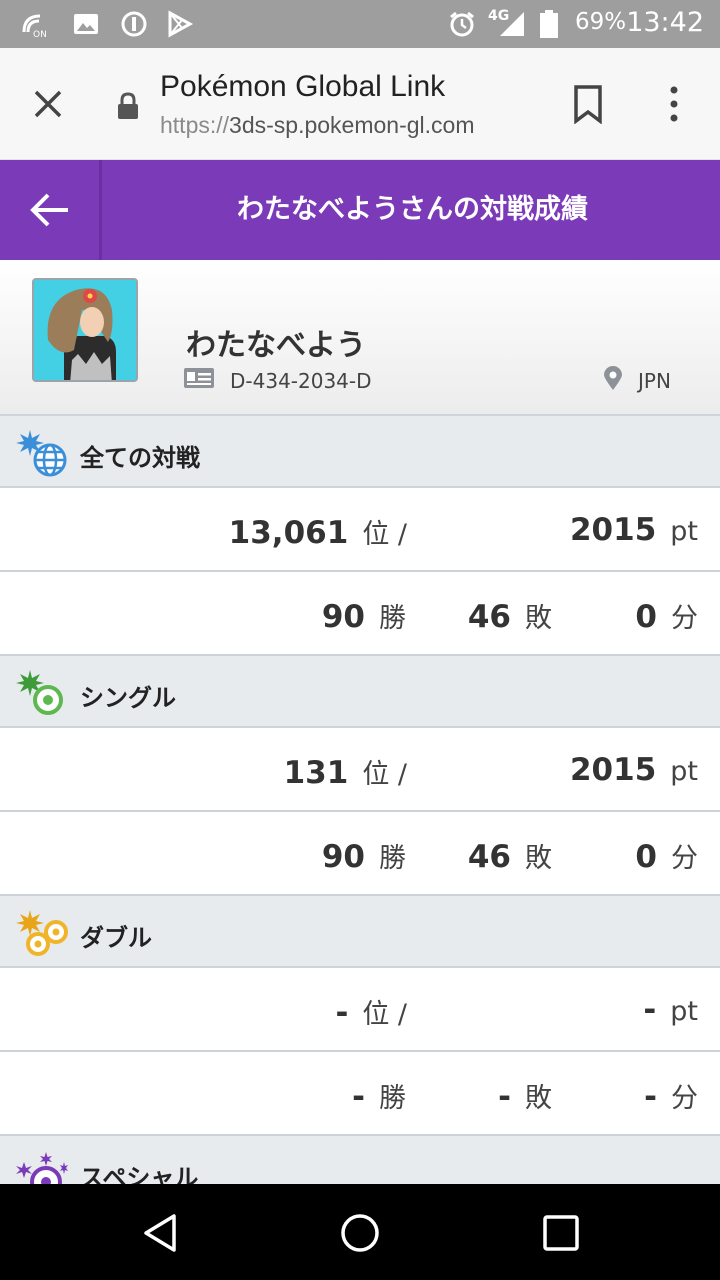  What do you see at coordinates (199, 378) in the screenshot?
I see `id-card-icon` at bounding box center [199, 378].